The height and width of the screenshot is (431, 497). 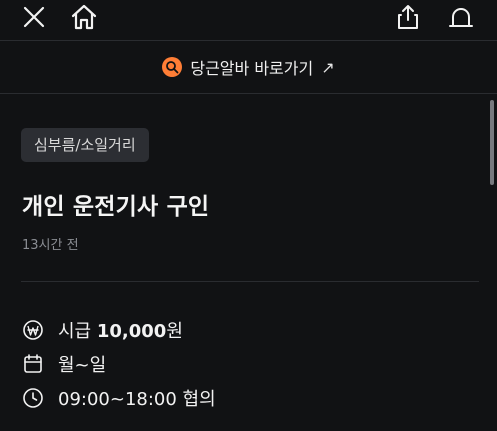 I want to click on wage-row: 시급 10,000원, so click(x=102, y=330).